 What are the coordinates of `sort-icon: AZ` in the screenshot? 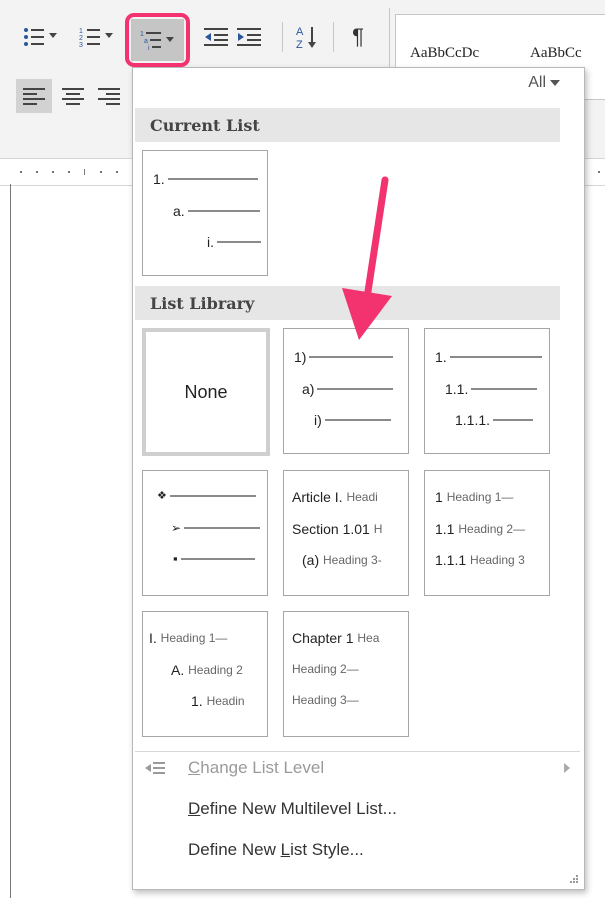 It's located at (306, 37).